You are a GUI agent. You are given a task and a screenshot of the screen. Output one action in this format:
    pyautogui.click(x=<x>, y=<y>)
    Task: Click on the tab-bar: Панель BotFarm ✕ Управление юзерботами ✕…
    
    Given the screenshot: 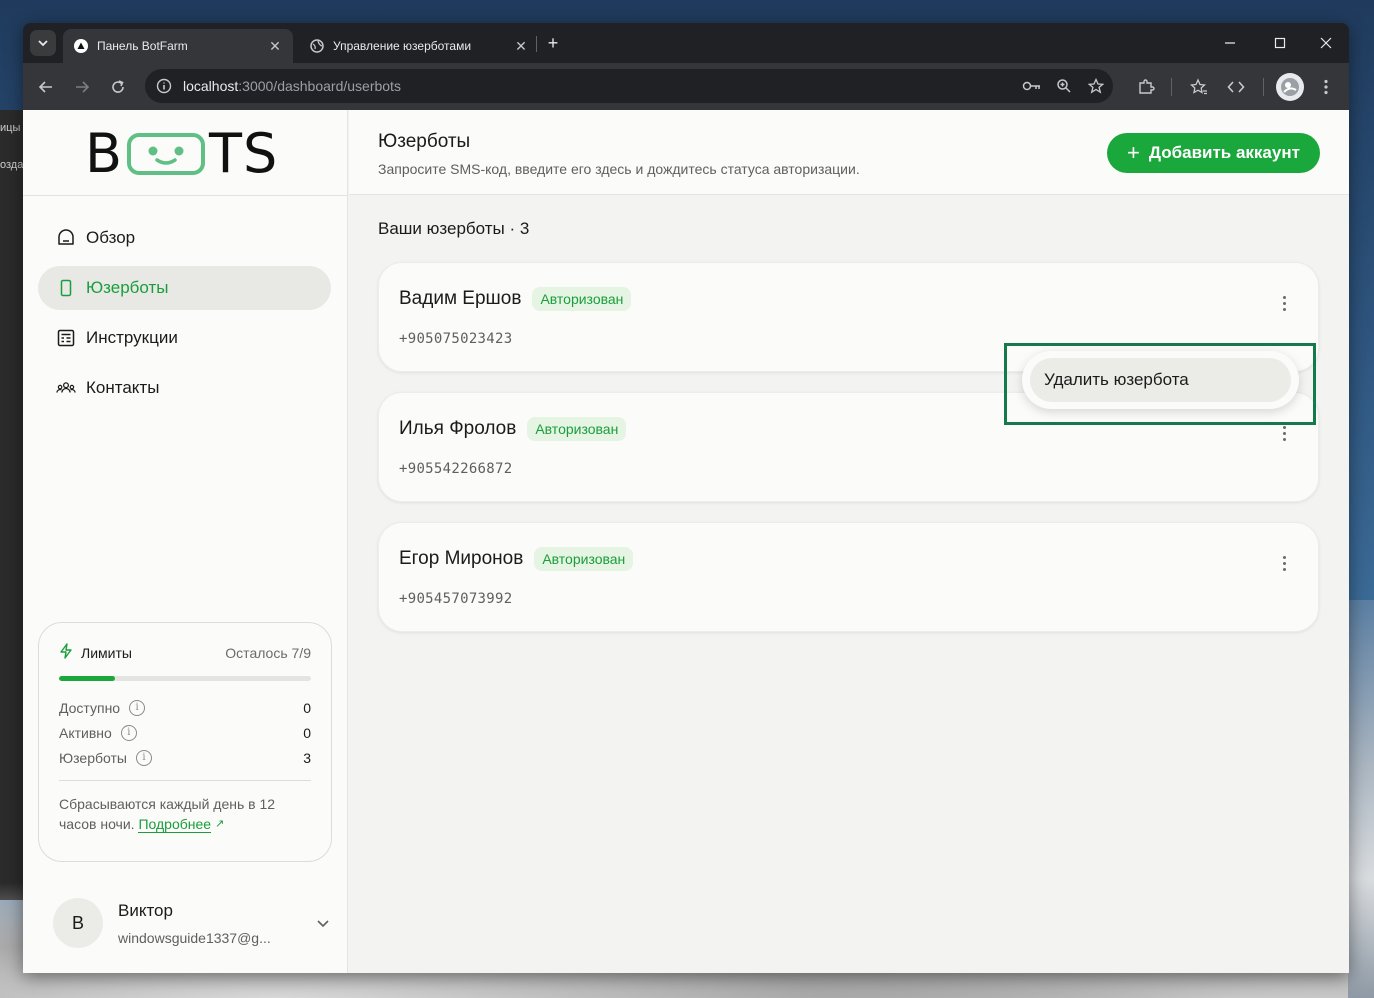 What is the action you would take?
    pyautogui.click(x=686, y=43)
    